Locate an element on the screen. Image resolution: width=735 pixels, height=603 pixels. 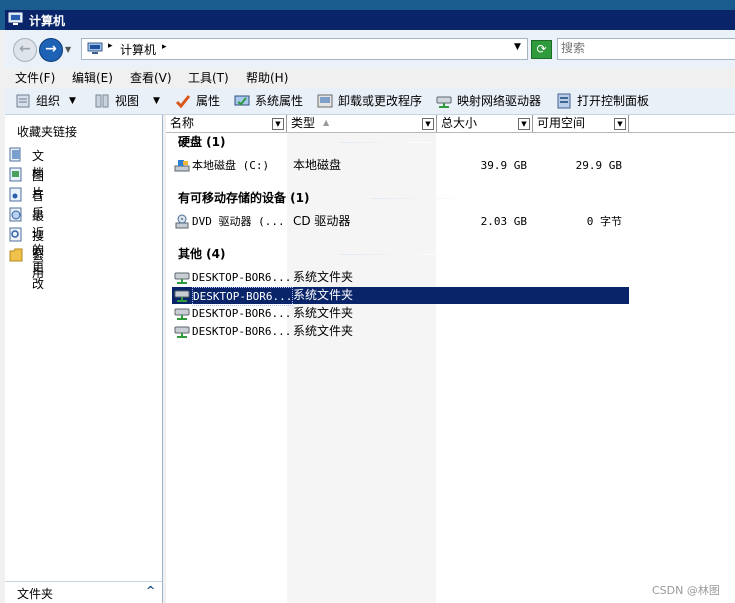
organize-button: 组织 ▼ is located at coordinates (47, 101).